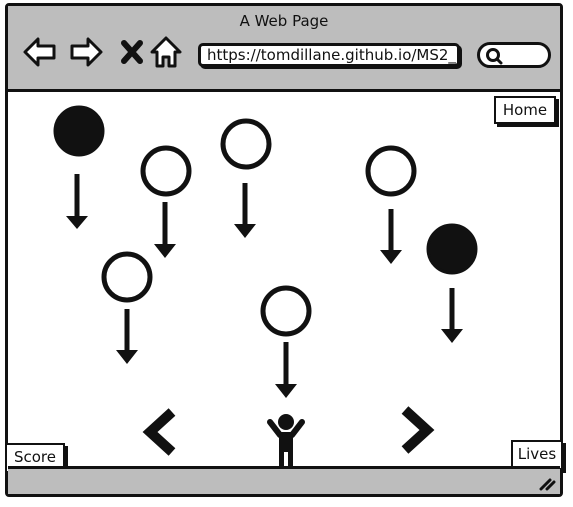  Describe the element at coordinates (86, 52) in the screenshot. I see `forward-arrow-icon` at that location.